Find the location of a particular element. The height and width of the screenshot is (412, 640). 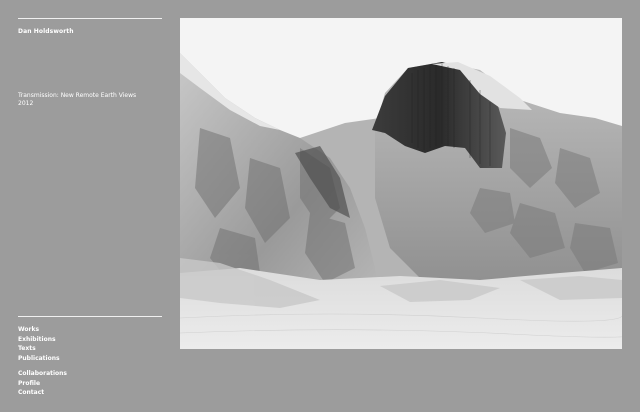

site-name-link: Dan Holdsworth is located at coordinates (46, 31).